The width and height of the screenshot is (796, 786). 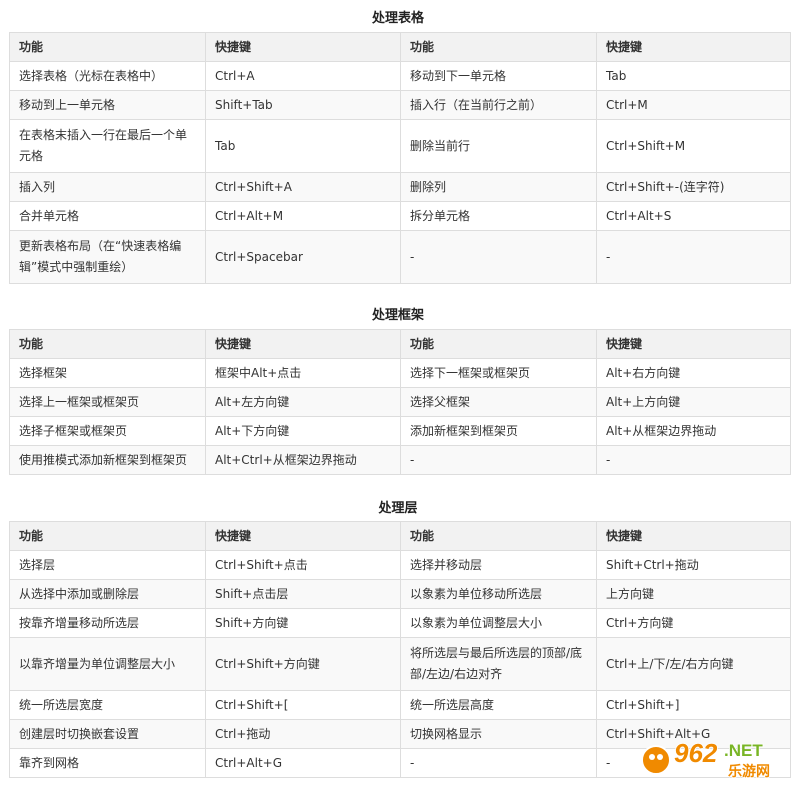 What do you see at coordinates (303, 257) in the screenshot?
I see `shortcut-cell: Ctrl+Spacebar` at bounding box center [303, 257].